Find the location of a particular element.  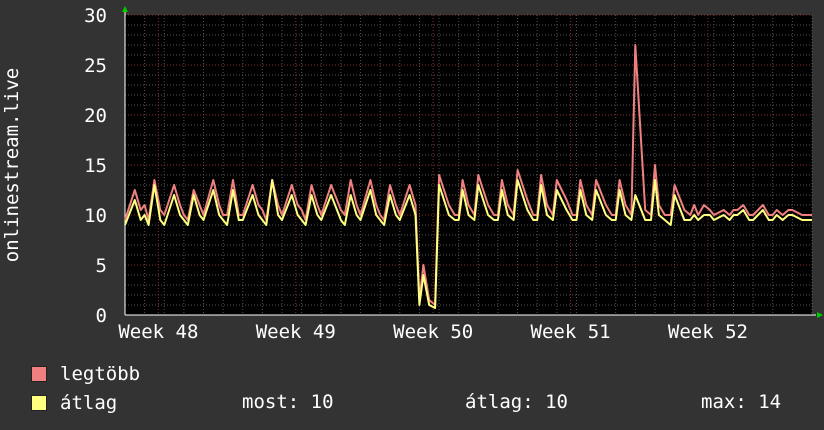

y-tick-label: 20 is located at coordinates (95, 116).